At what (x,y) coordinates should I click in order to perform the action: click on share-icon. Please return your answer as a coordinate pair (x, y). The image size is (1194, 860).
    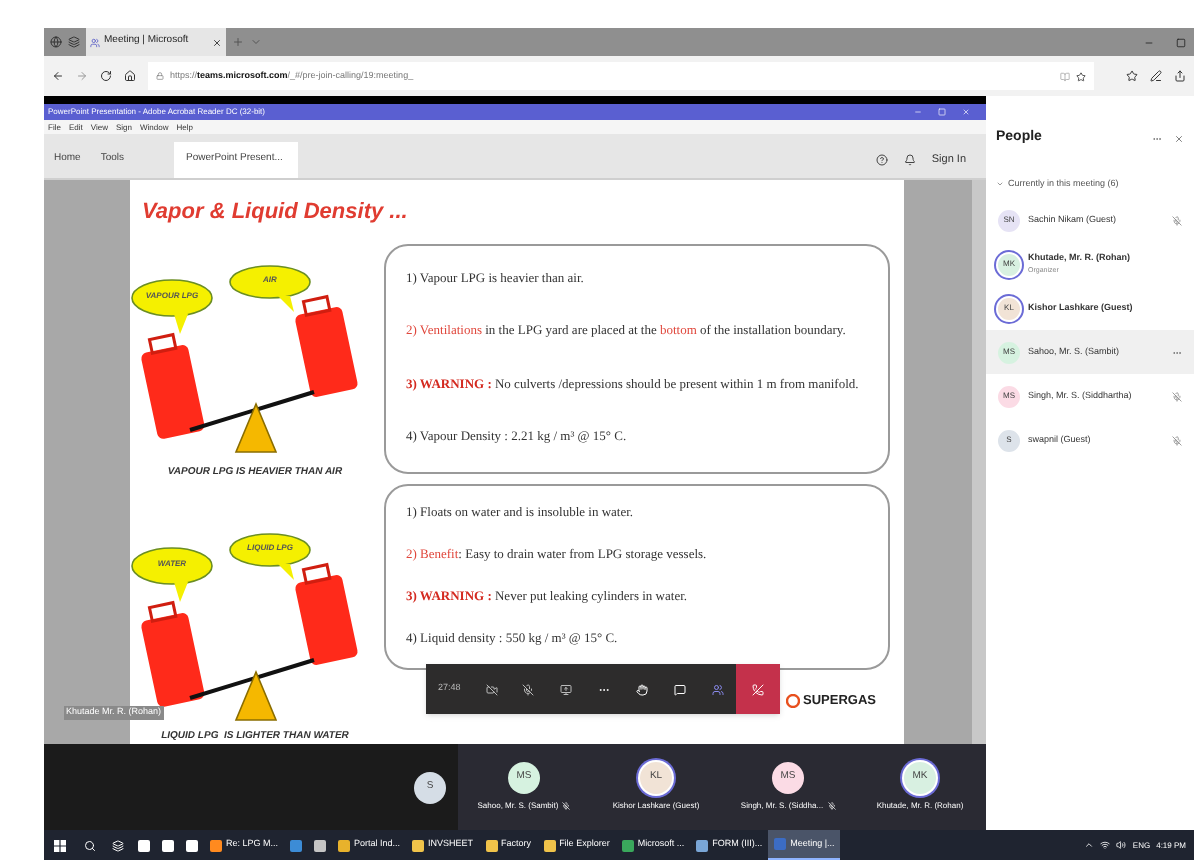
    Looking at the image, I should click on (1180, 76).